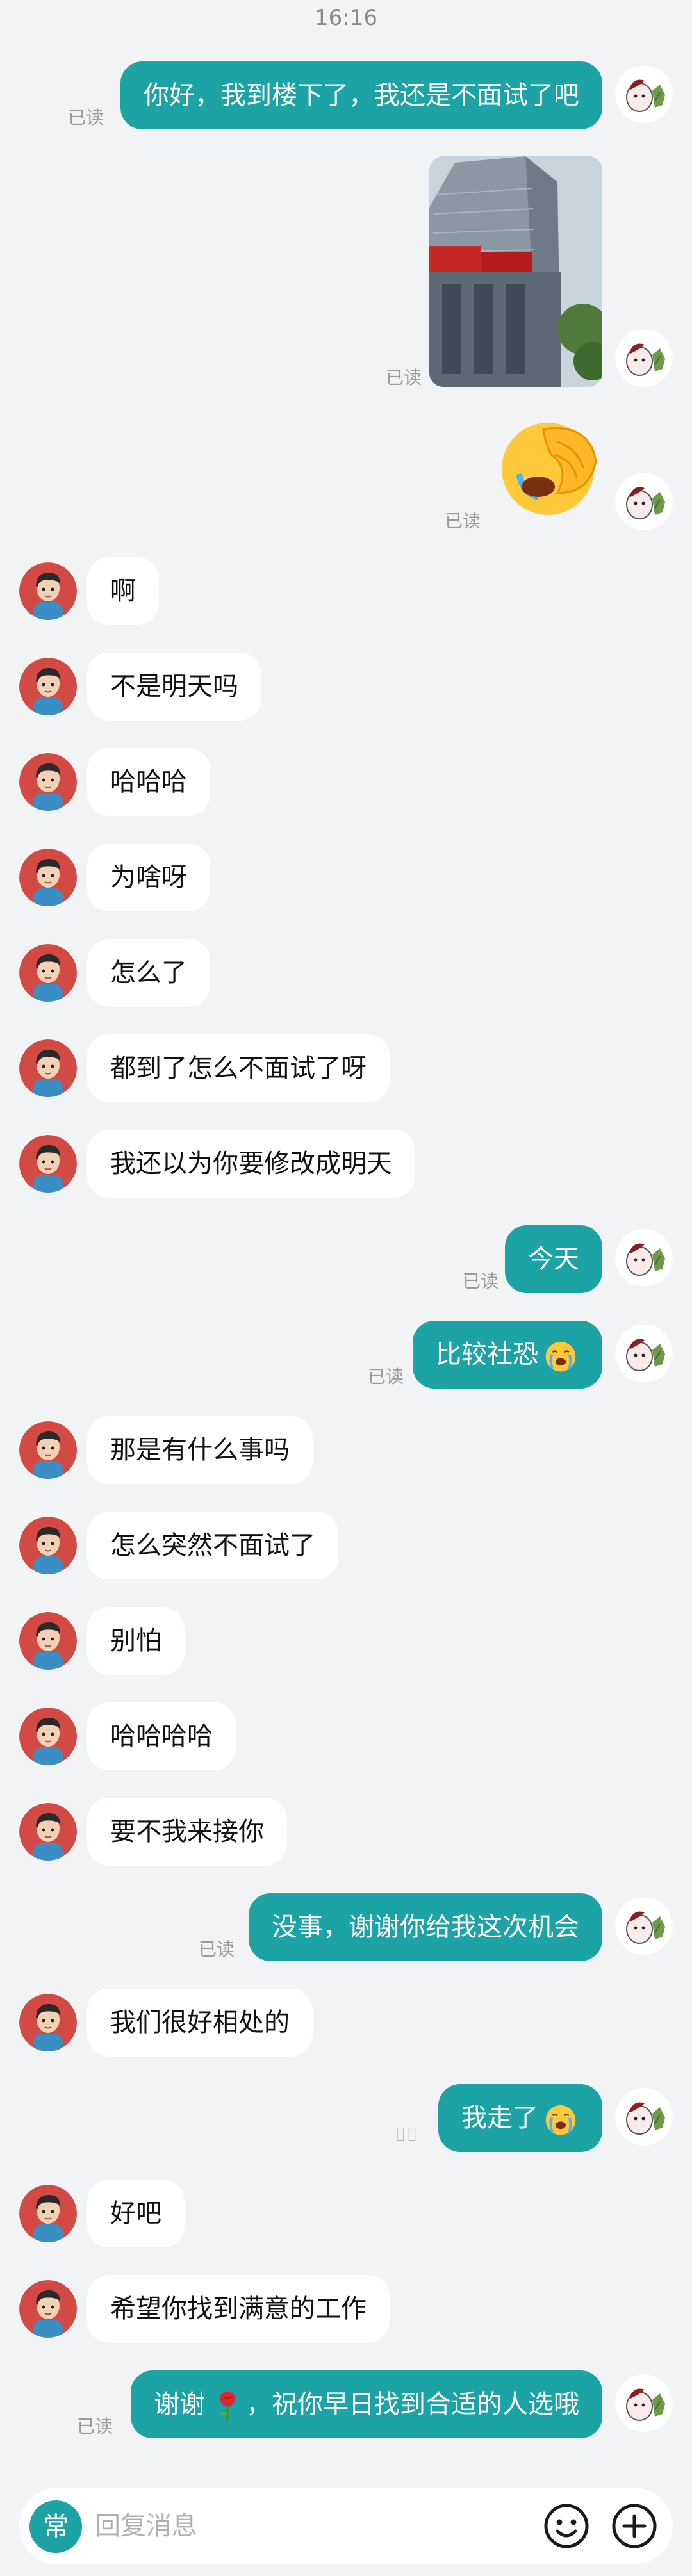 Image resolution: width=692 pixels, height=2576 pixels. I want to click on message-bubble: 别怕, so click(136, 1641).